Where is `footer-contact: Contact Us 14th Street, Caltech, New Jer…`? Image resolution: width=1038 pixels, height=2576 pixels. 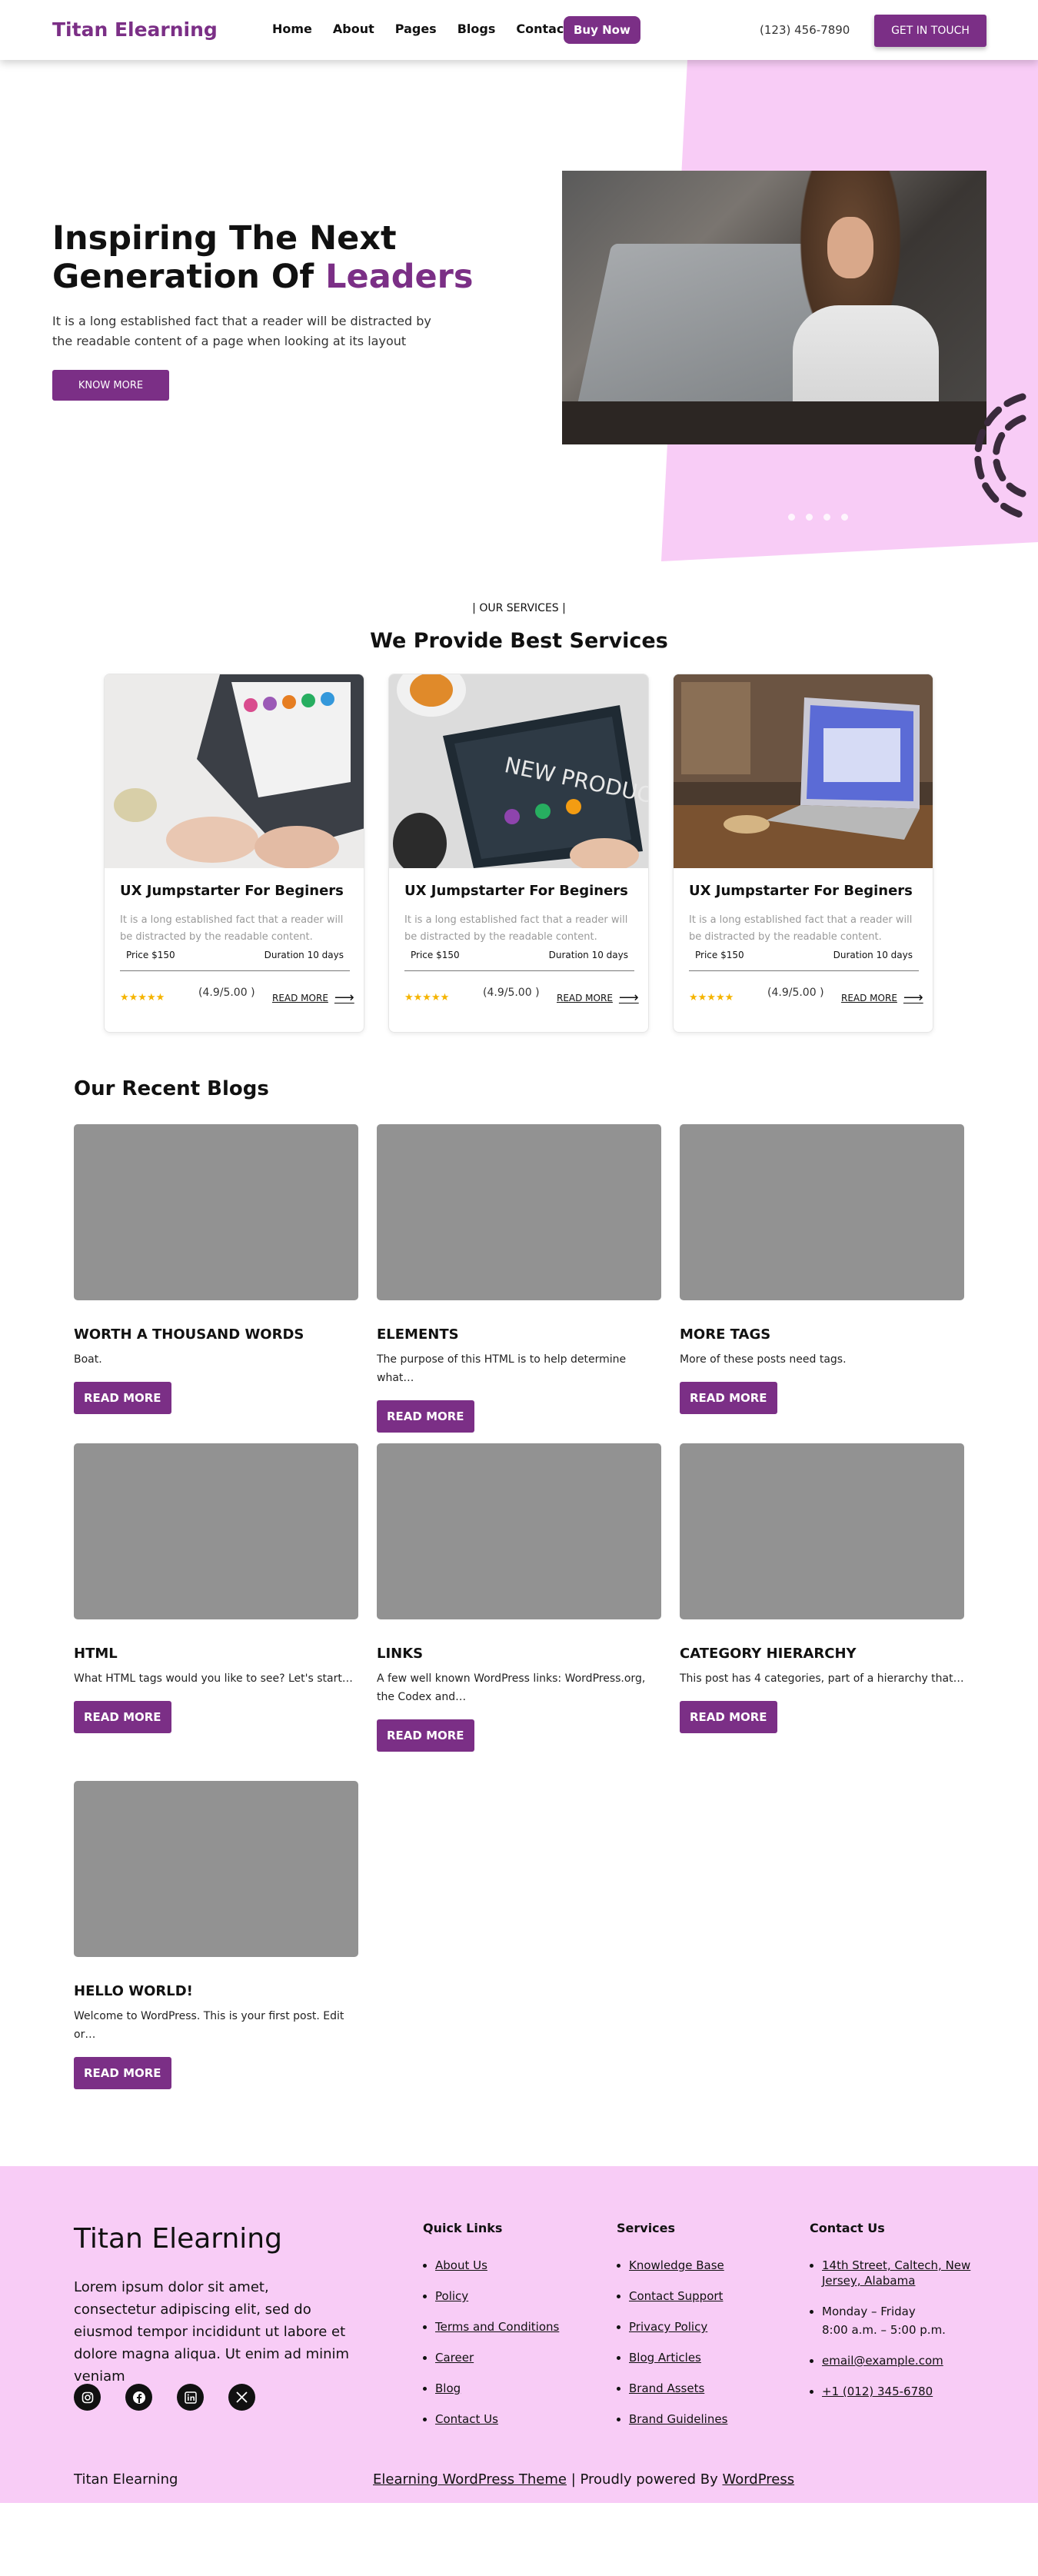 footer-contact: Contact Us 14th Street, Caltech, New Jer… is located at coordinates (894, 2318).